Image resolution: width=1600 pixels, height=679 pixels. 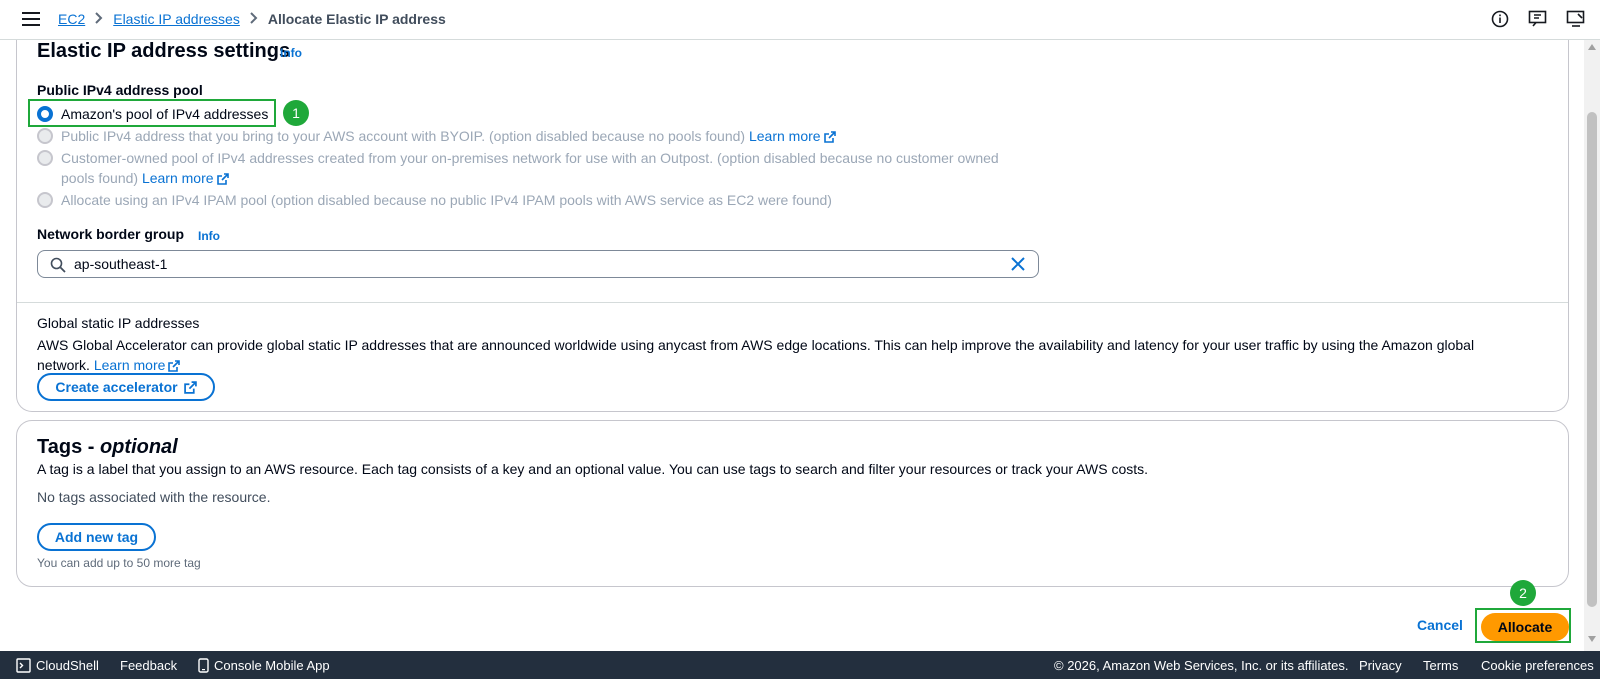 I want to click on close-icon, so click(x=1018, y=264).